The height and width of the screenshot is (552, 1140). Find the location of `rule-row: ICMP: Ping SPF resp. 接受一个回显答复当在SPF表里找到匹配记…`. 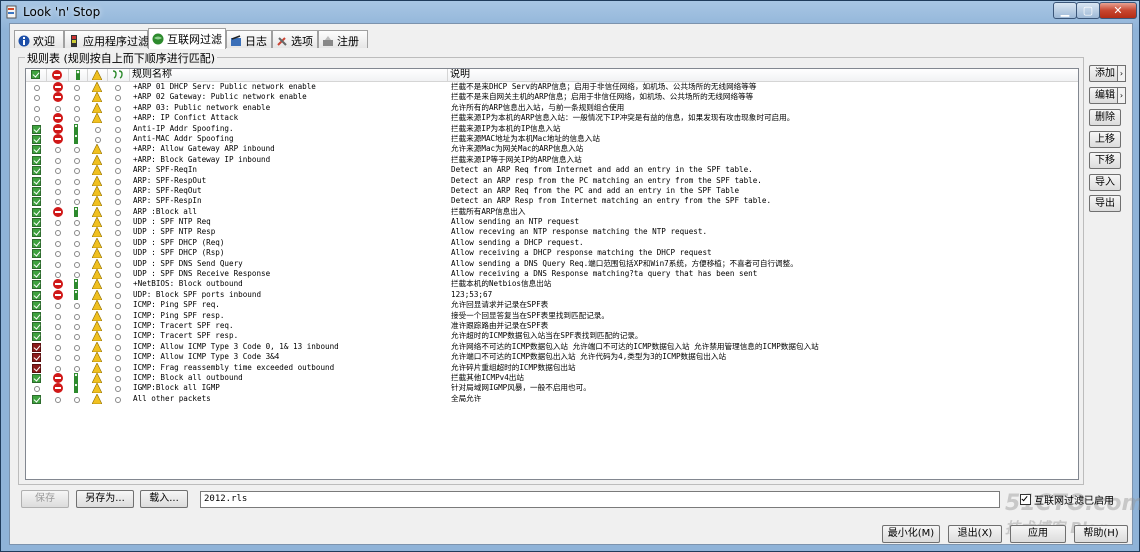

rule-row: ICMP: Ping SPF resp. 接受一个回显答复当在SPF表里找到匹配记… is located at coordinates (552, 315).